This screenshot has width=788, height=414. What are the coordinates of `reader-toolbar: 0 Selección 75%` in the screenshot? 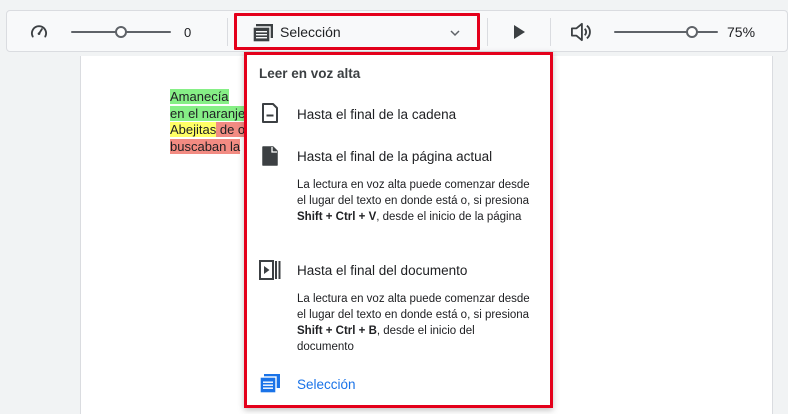 It's located at (397, 31).